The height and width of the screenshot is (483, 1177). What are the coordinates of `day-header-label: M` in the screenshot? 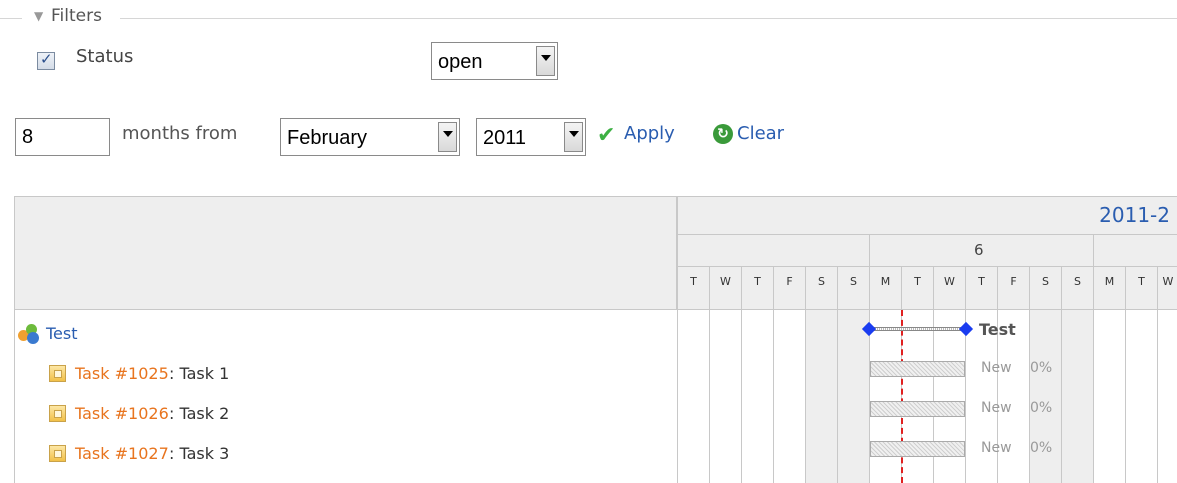 It's located at (1109, 281).